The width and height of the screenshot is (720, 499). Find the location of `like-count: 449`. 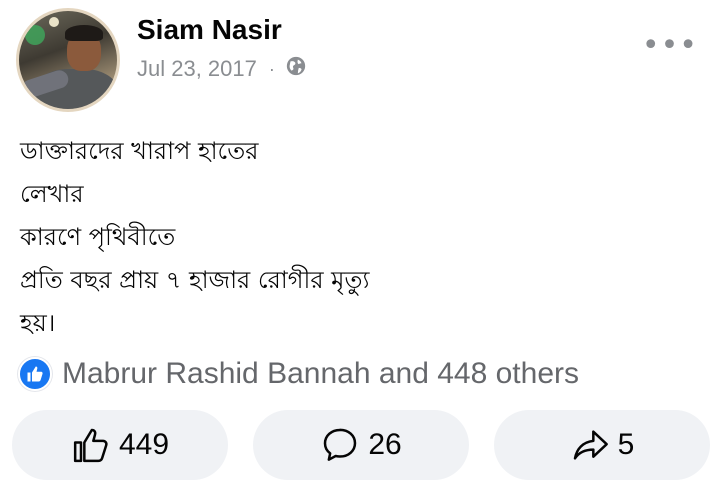

like-count: 449 is located at coordinates (144, 444).